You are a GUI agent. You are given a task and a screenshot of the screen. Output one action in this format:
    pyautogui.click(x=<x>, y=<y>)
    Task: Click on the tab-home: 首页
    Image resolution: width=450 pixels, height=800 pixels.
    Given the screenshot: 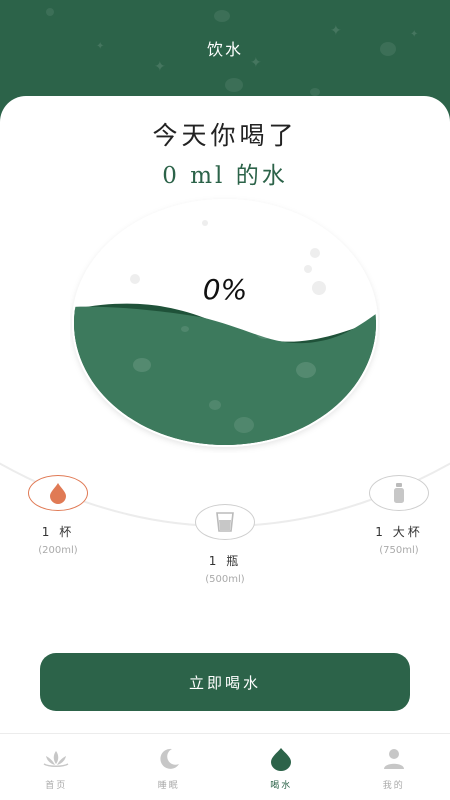 What is the action you would take?
    pyautogui.click(x=56, y=767)
    